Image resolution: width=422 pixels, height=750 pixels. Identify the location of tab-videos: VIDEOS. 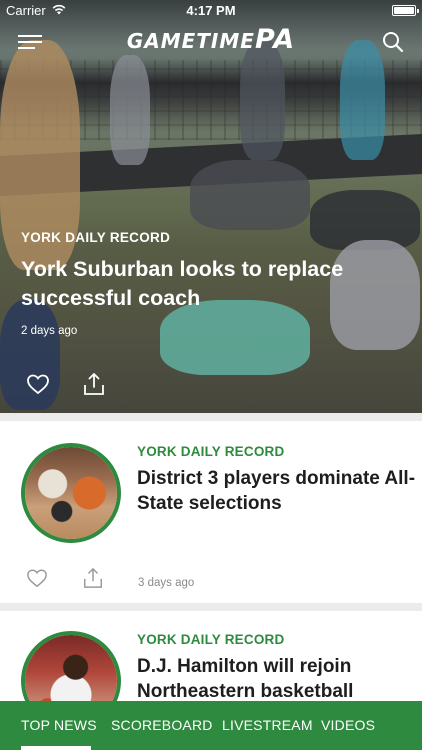
(348, 725).